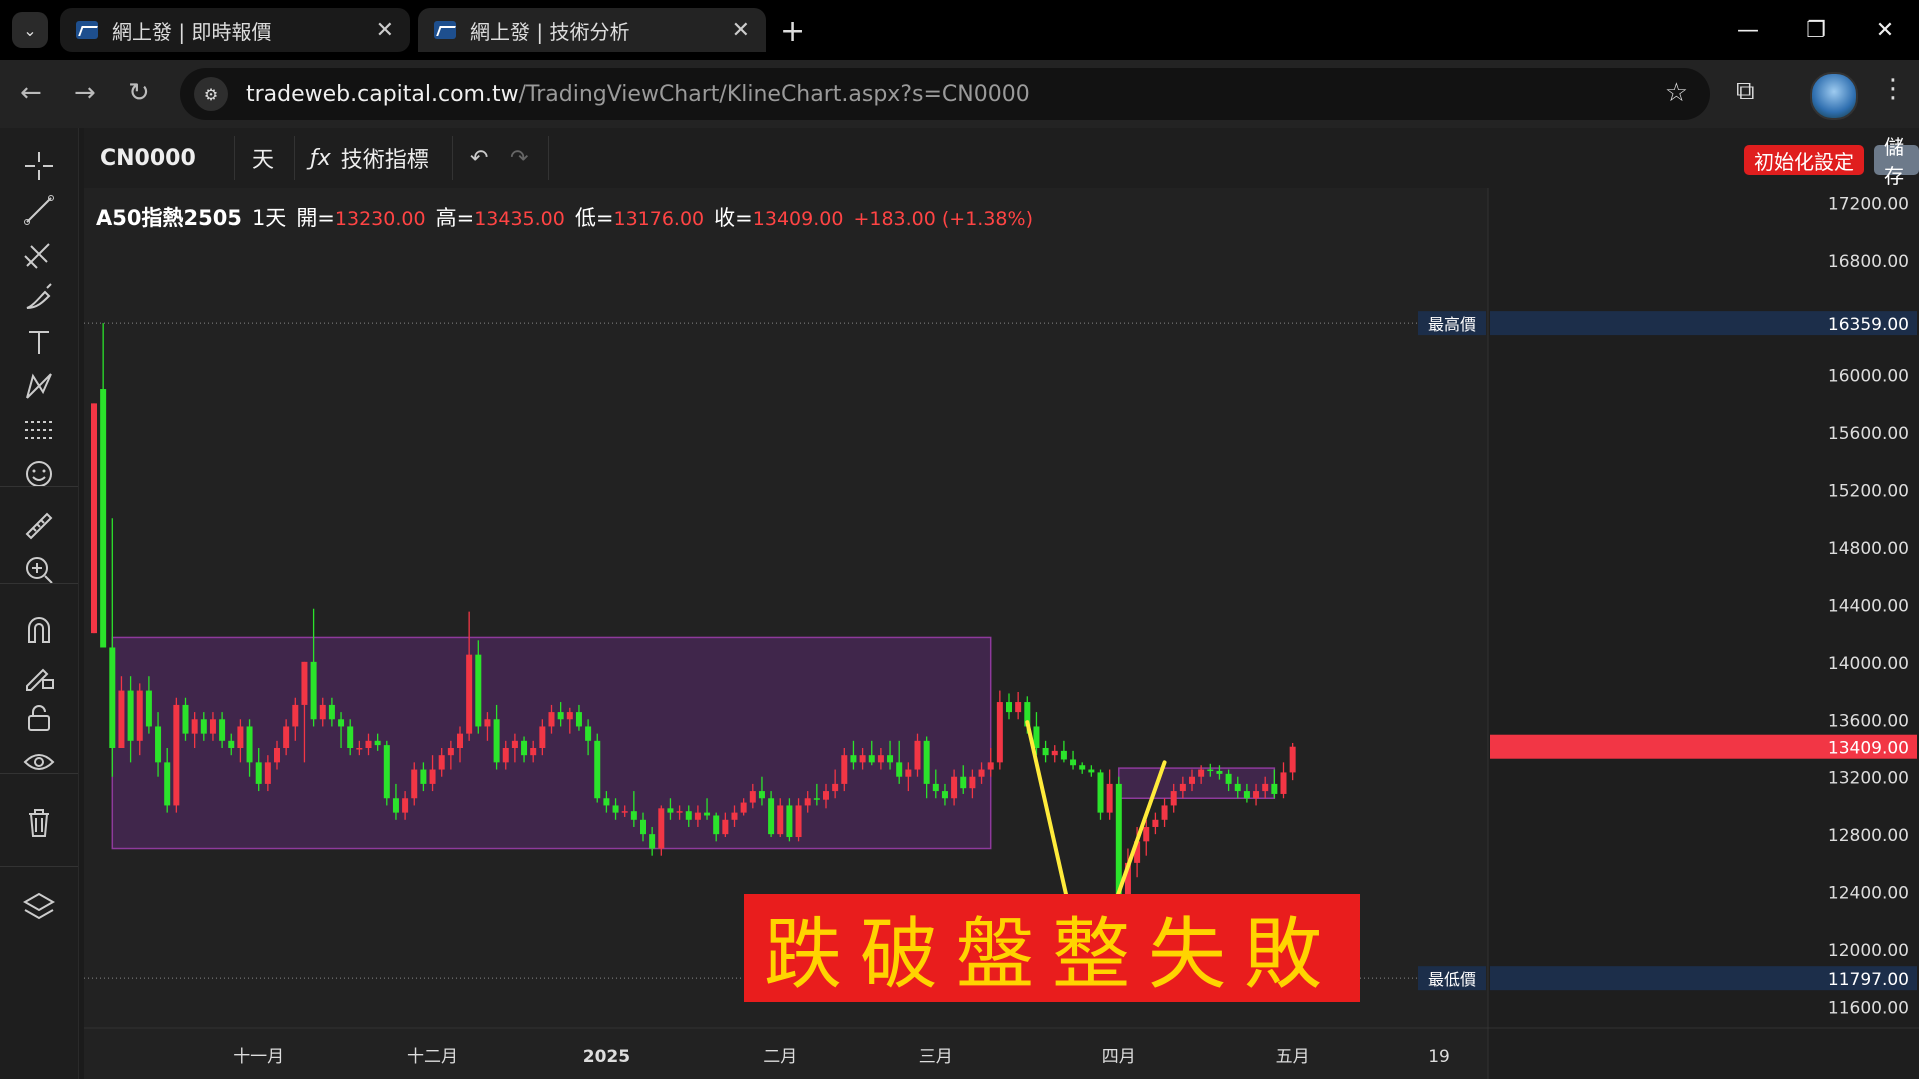  Describe the element at coordinates (1804, 160) in the screenshot. I see `reset-settings-button: 初始化設定` at that location.